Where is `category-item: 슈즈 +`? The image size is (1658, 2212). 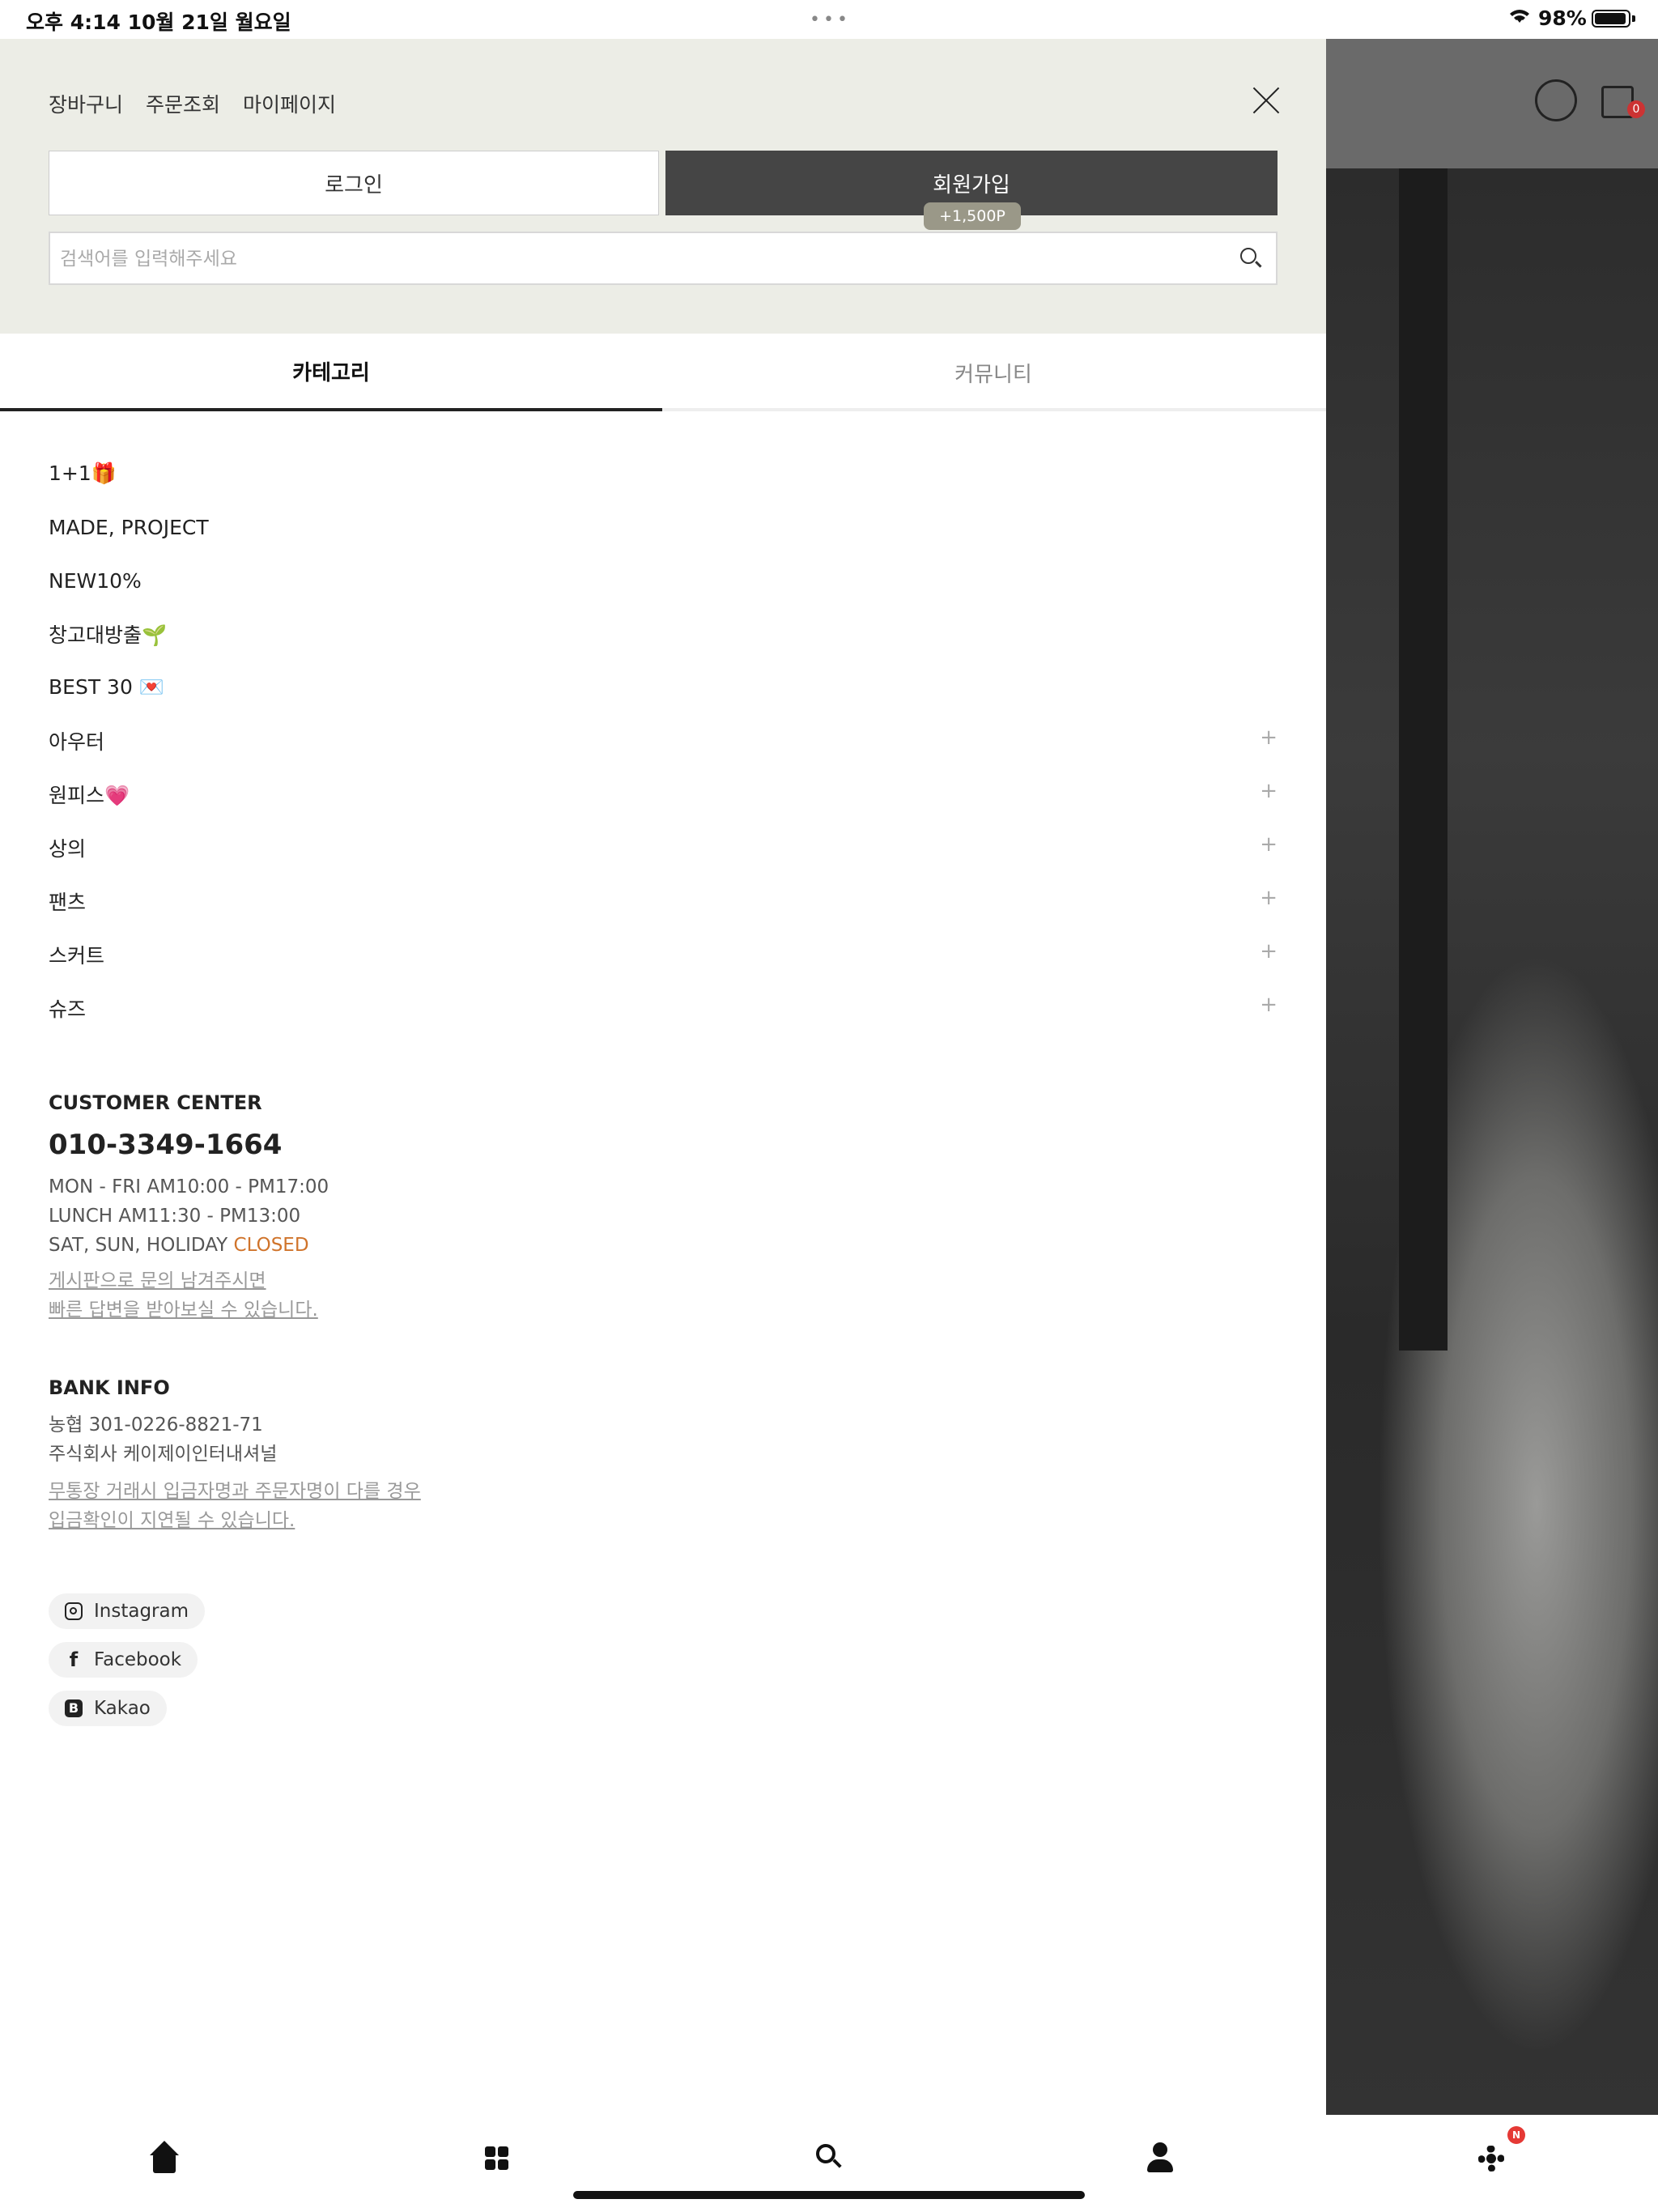 category-item: 슈즈 + is located at coordinates (663, 1008).